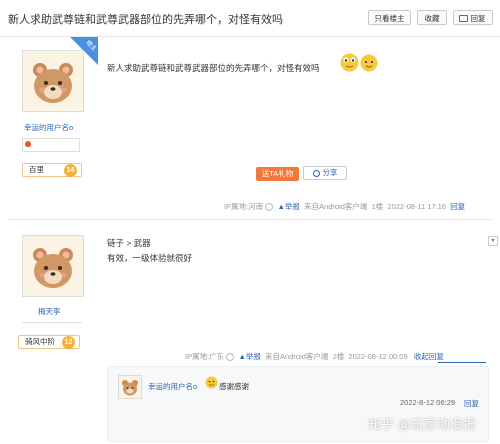 Image resolution: width=500 pixels, height=444 pixels. I want to click on user-level: 骑风中阶 12, so click(49, 342).